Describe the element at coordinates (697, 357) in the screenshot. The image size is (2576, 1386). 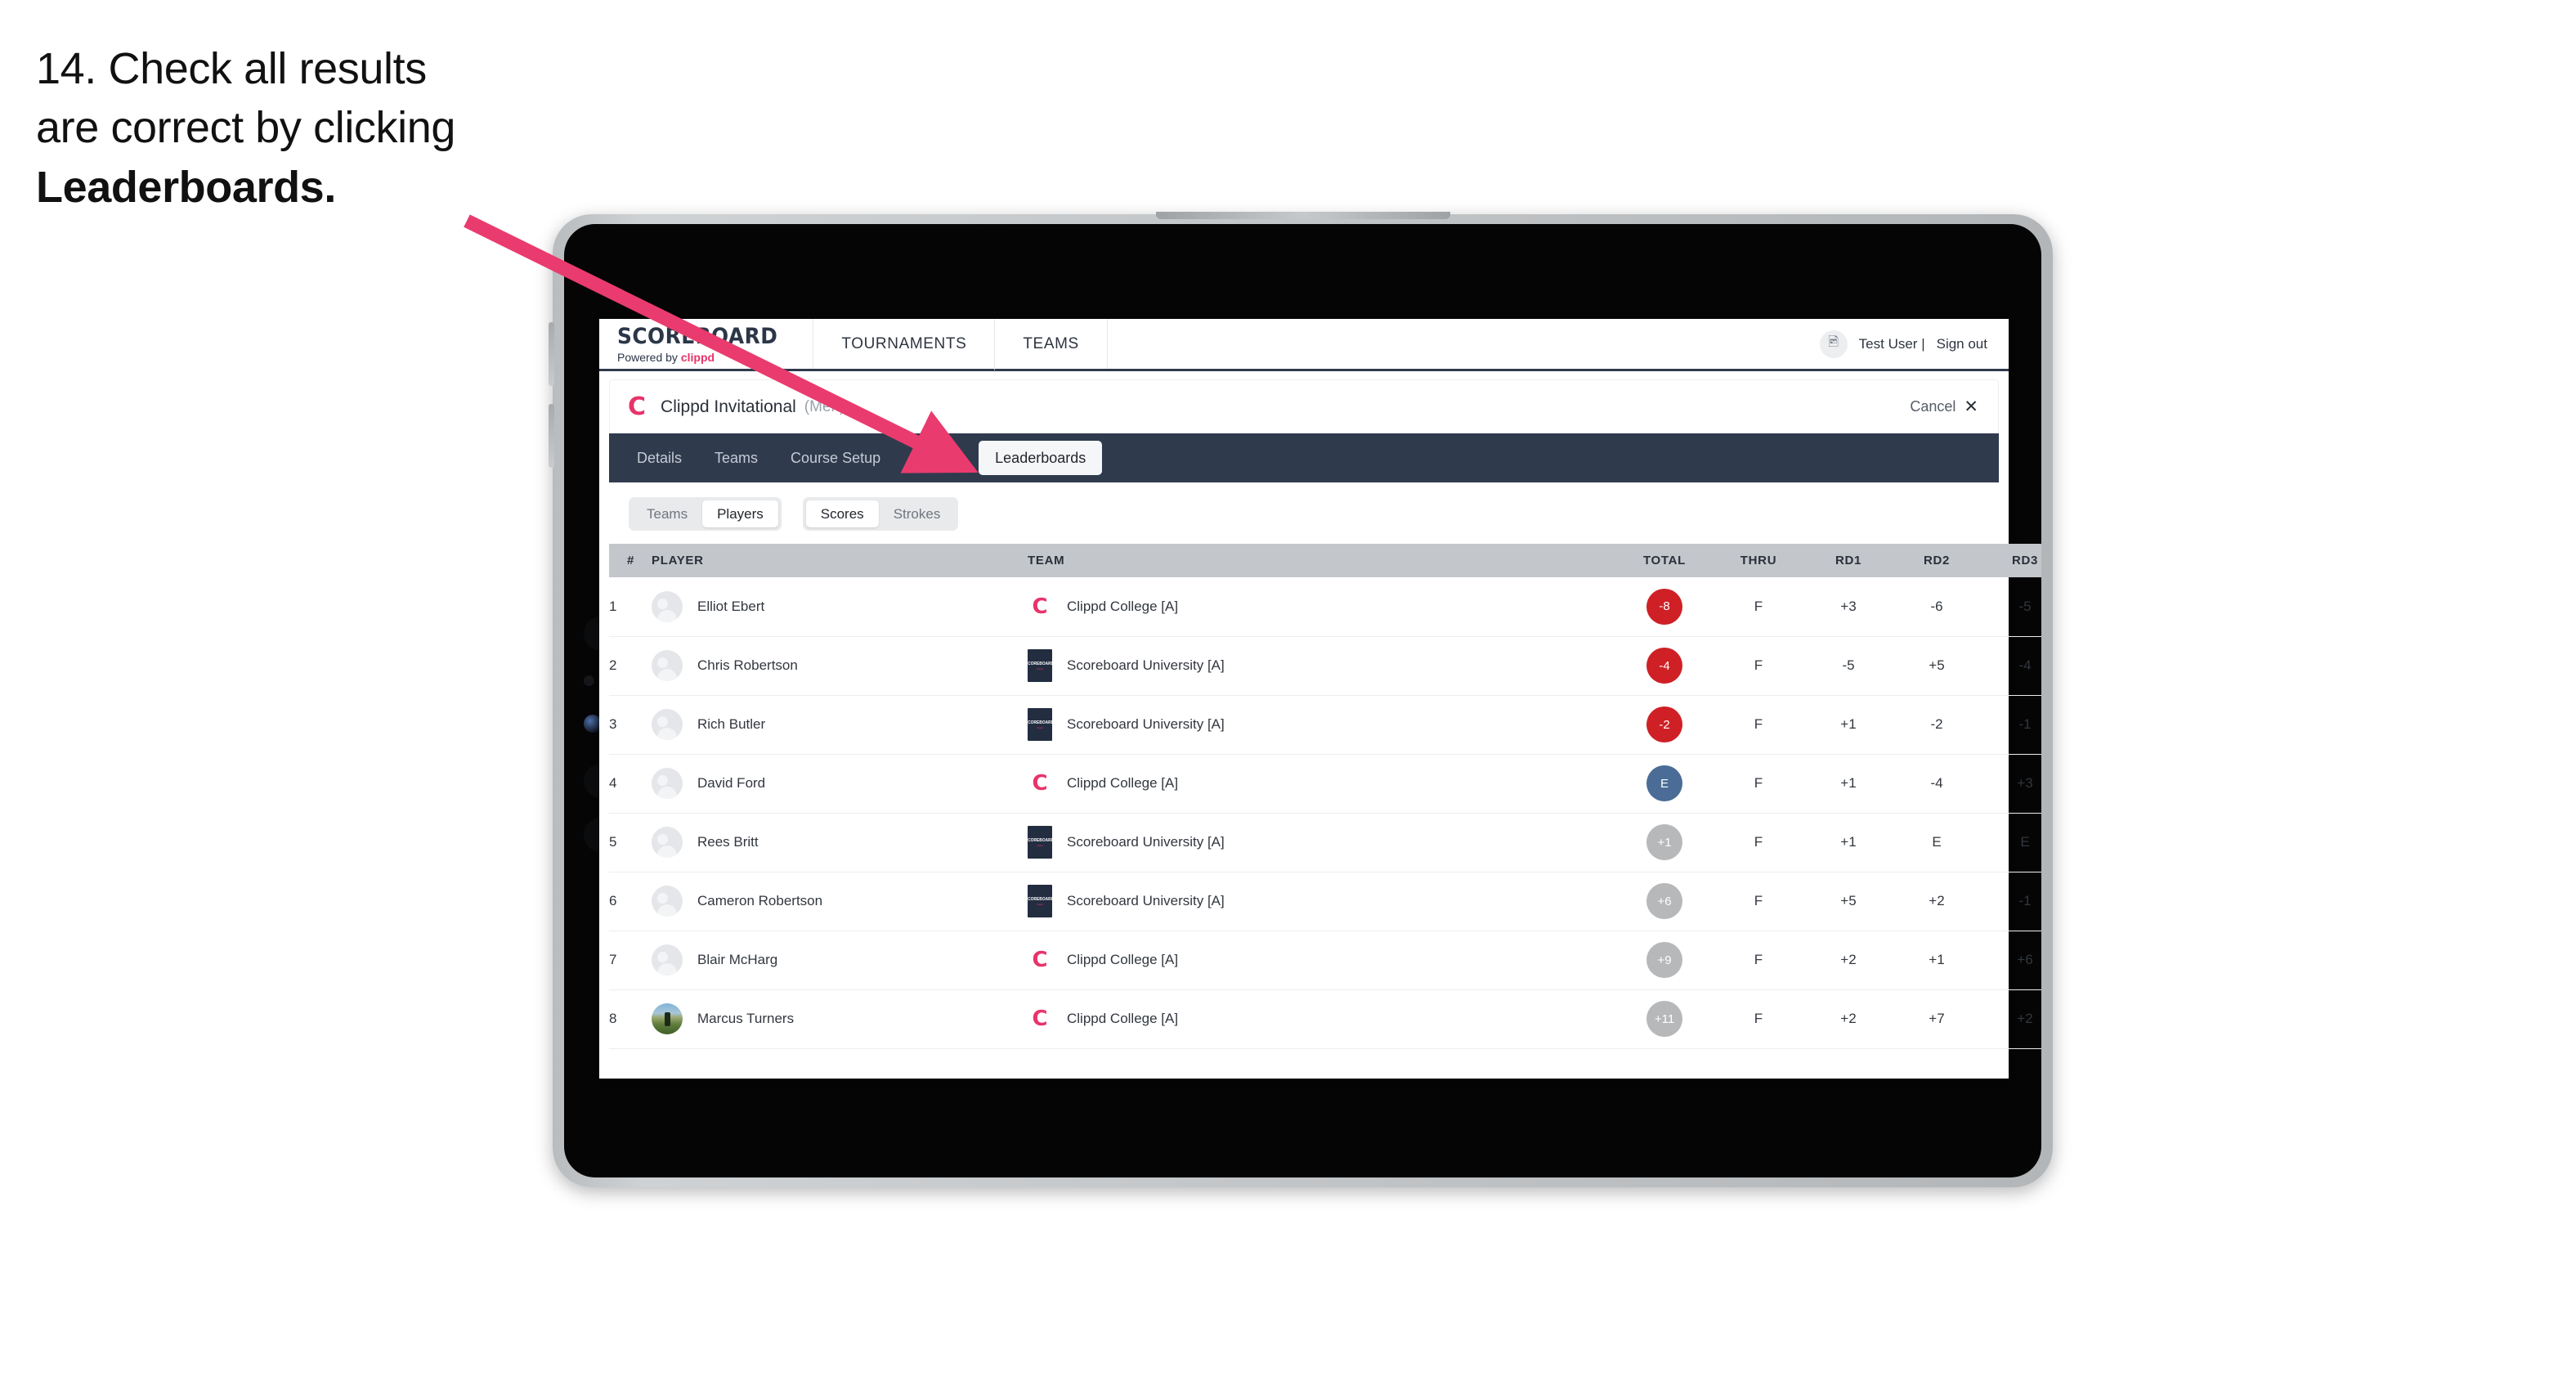
I see `powered-brand: clippd` at that location.